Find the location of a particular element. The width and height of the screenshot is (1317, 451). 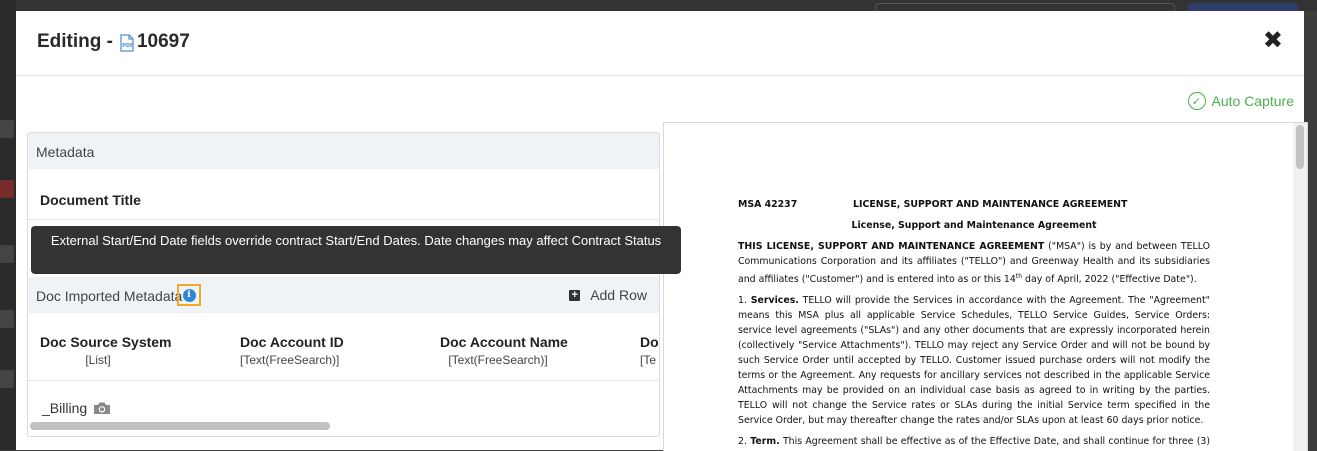

column-header: Do is located at coordinates (649, 342).